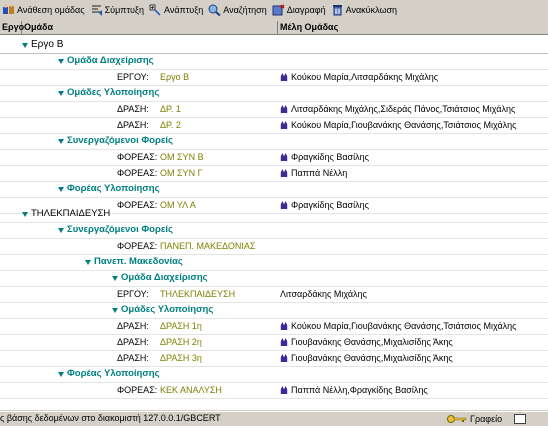 The height and width of the screenshot is (426, 548). Describe the element at coordinates (237, 9) in the screenshot. I see `search-button: Αναζήτηση` at that location.